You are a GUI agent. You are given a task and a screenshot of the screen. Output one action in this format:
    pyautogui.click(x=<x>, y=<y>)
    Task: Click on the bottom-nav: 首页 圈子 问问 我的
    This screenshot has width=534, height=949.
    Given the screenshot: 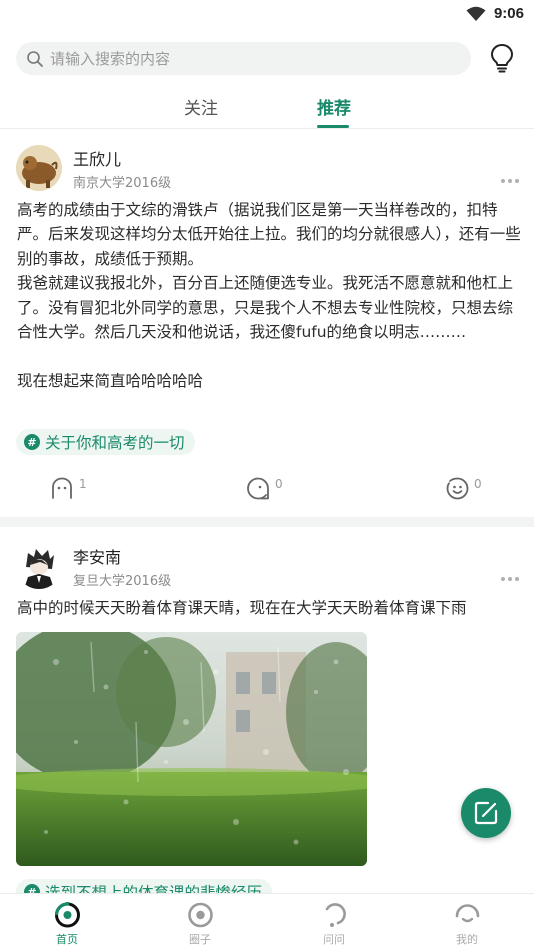 What is the action you would take?
    pyautogui.click(x=267, y=921)
    